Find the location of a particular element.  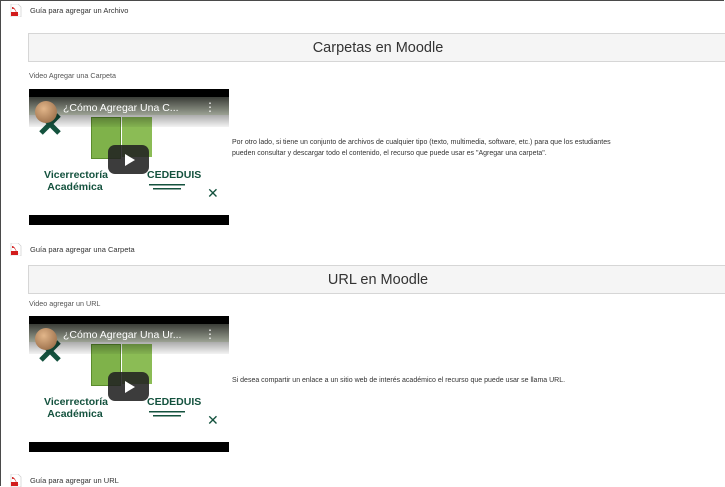

resource-link-carpeta-guide: Guía para agregar una Carpeta is located at coordinates (72, 249).